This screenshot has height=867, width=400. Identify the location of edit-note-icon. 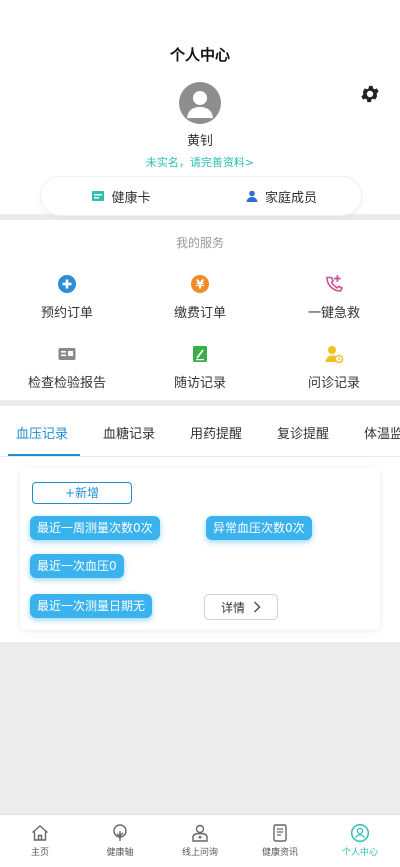
(200, 354).